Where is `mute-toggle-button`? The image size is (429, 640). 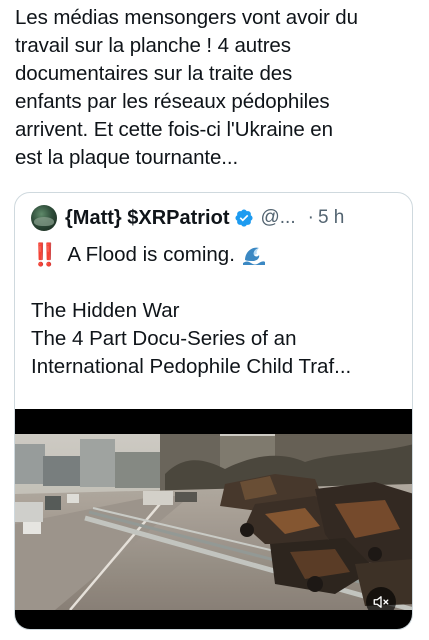 mute-toggle-button is located at coordinates (381, 602).